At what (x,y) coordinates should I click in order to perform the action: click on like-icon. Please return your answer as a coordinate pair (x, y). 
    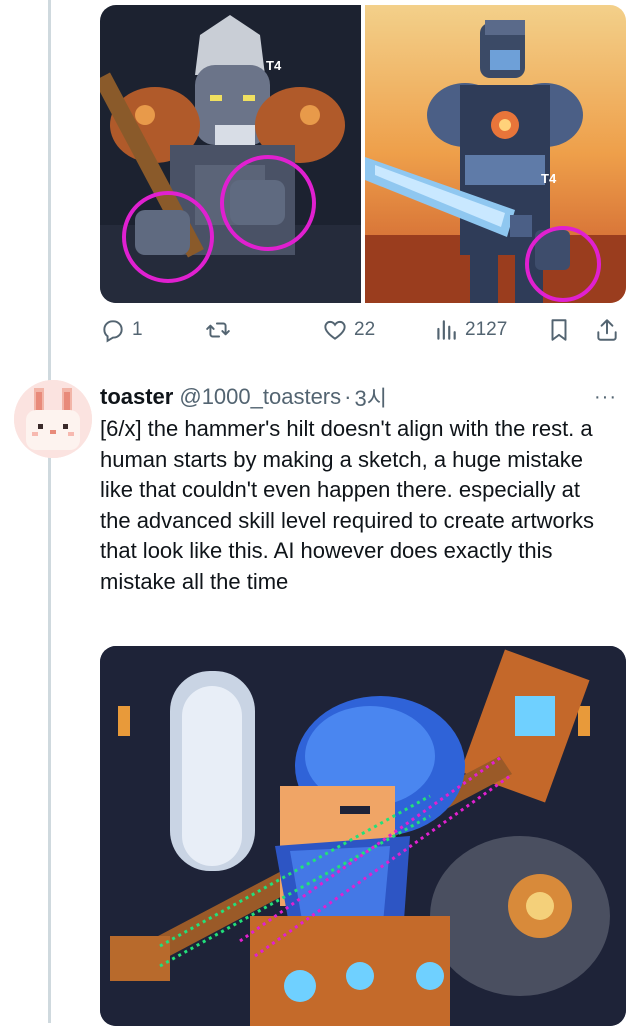
    Looking at the image, I should click on (335, 330).